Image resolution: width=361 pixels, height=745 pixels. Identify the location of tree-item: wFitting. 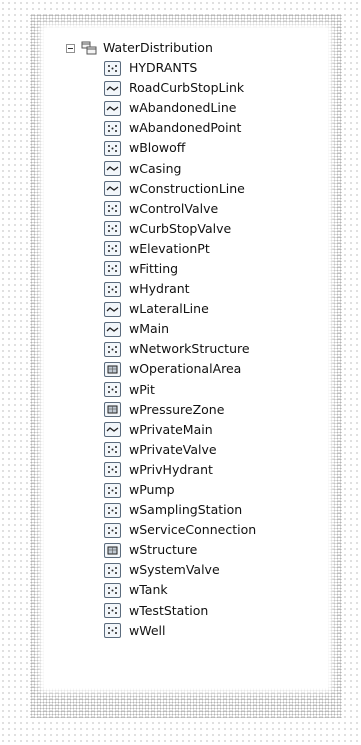
(180, 269).